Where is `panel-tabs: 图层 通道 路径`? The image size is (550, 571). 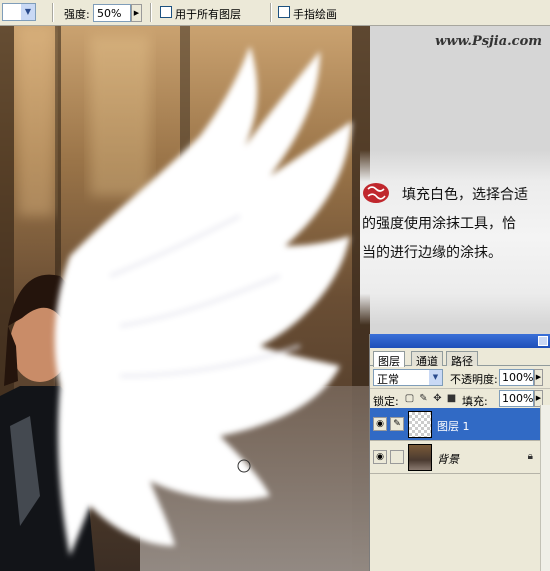 panel-tabs: 图层 通道 路径 is located at coordinates (460, 358).